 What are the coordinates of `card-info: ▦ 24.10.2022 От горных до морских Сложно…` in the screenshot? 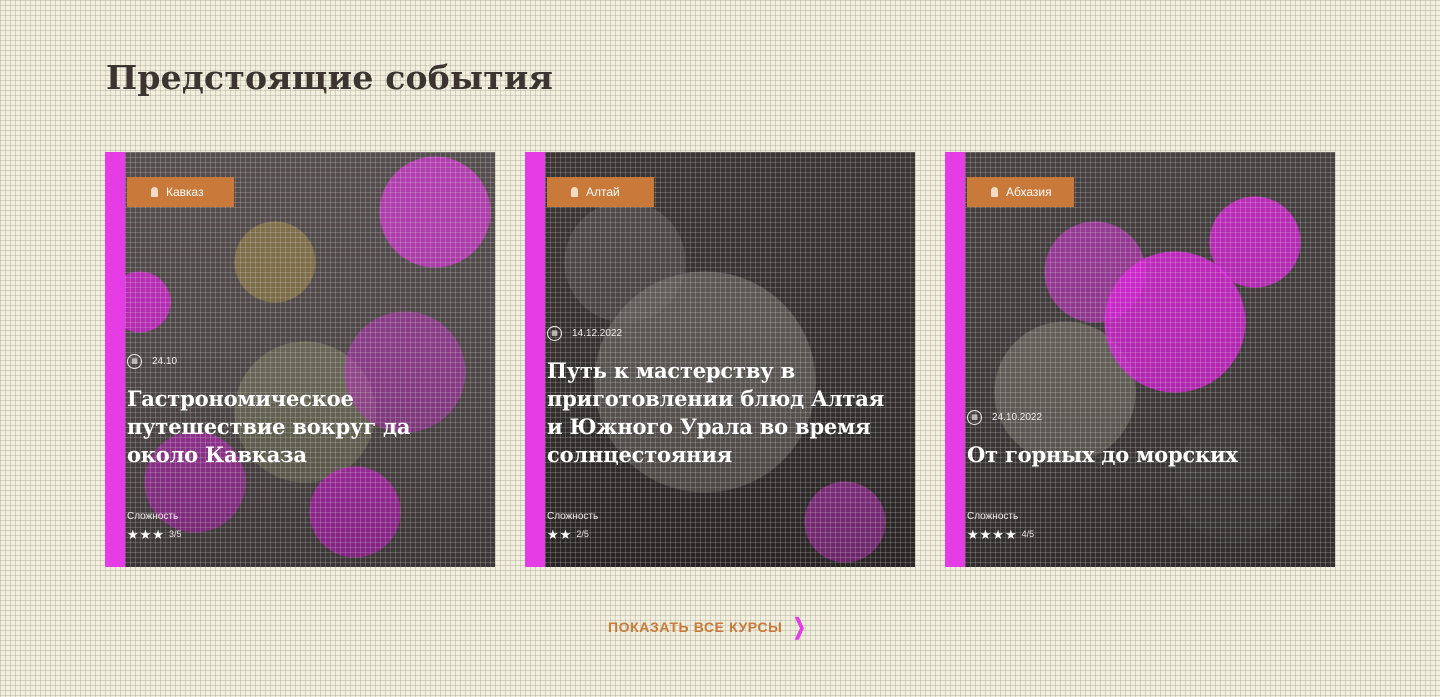 It's located at (1141, 475).